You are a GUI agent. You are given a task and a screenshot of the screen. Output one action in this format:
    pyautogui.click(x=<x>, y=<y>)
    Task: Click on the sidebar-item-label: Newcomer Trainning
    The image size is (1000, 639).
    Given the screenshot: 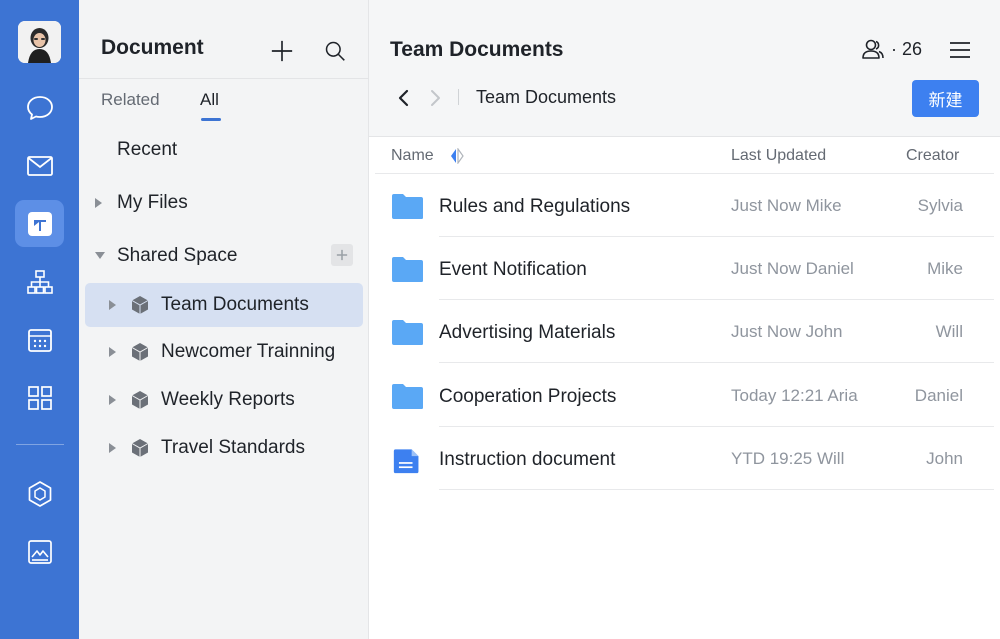 What is the action you would take?
    pyautogui.click(x=248, y=351)
    